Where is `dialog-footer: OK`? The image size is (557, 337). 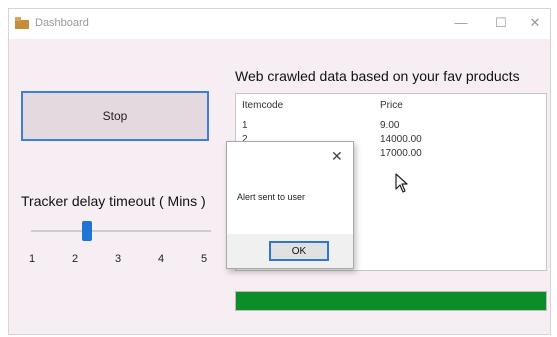 dialog-footer: OK is located at coordinates (290, 251).